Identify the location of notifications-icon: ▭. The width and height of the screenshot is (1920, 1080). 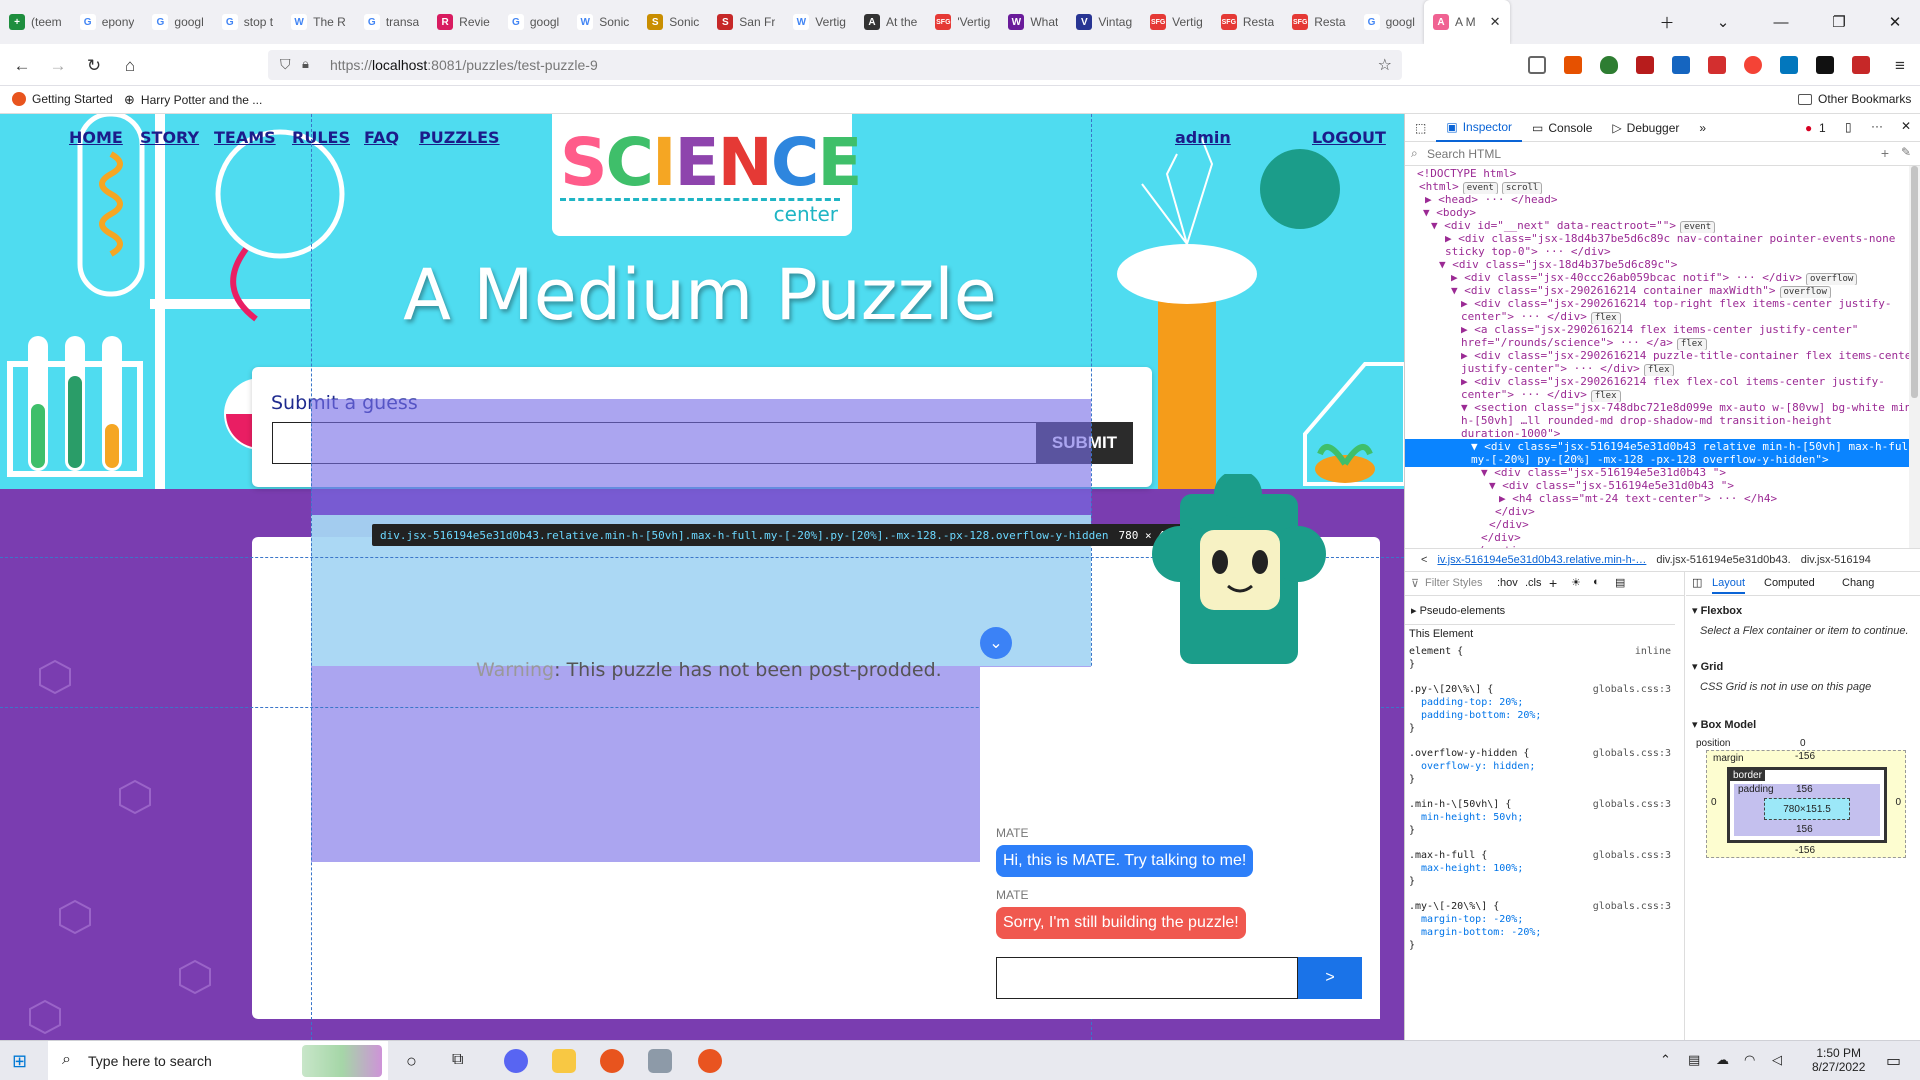
(1893, 1061).